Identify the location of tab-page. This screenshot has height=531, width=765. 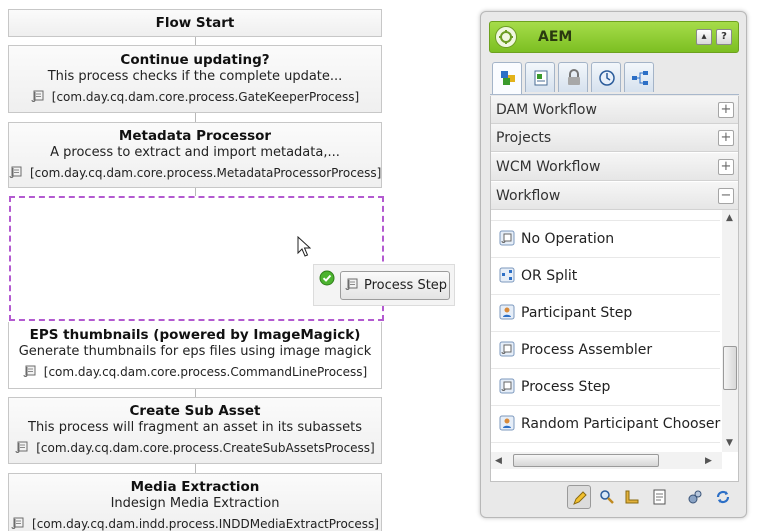
(540, 77).